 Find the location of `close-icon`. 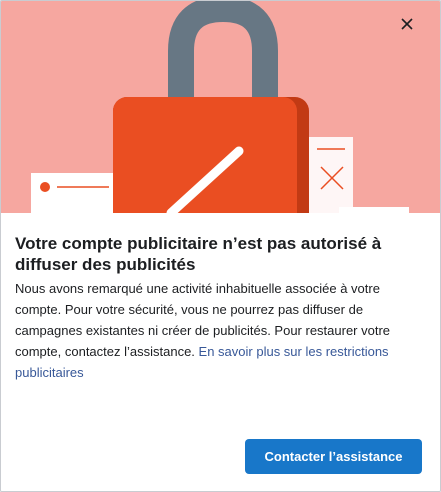

close-icon is located at coordinates (407, 24).